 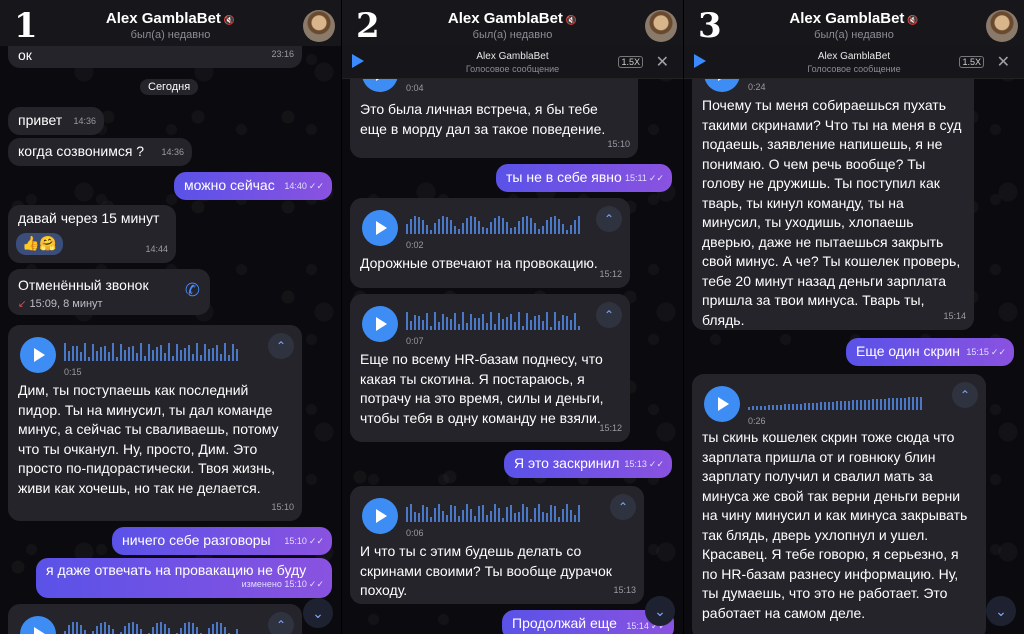 I want to click on message-bubble: Еще один скрин 15:15 ✓✓, so click(x=930, y=352).